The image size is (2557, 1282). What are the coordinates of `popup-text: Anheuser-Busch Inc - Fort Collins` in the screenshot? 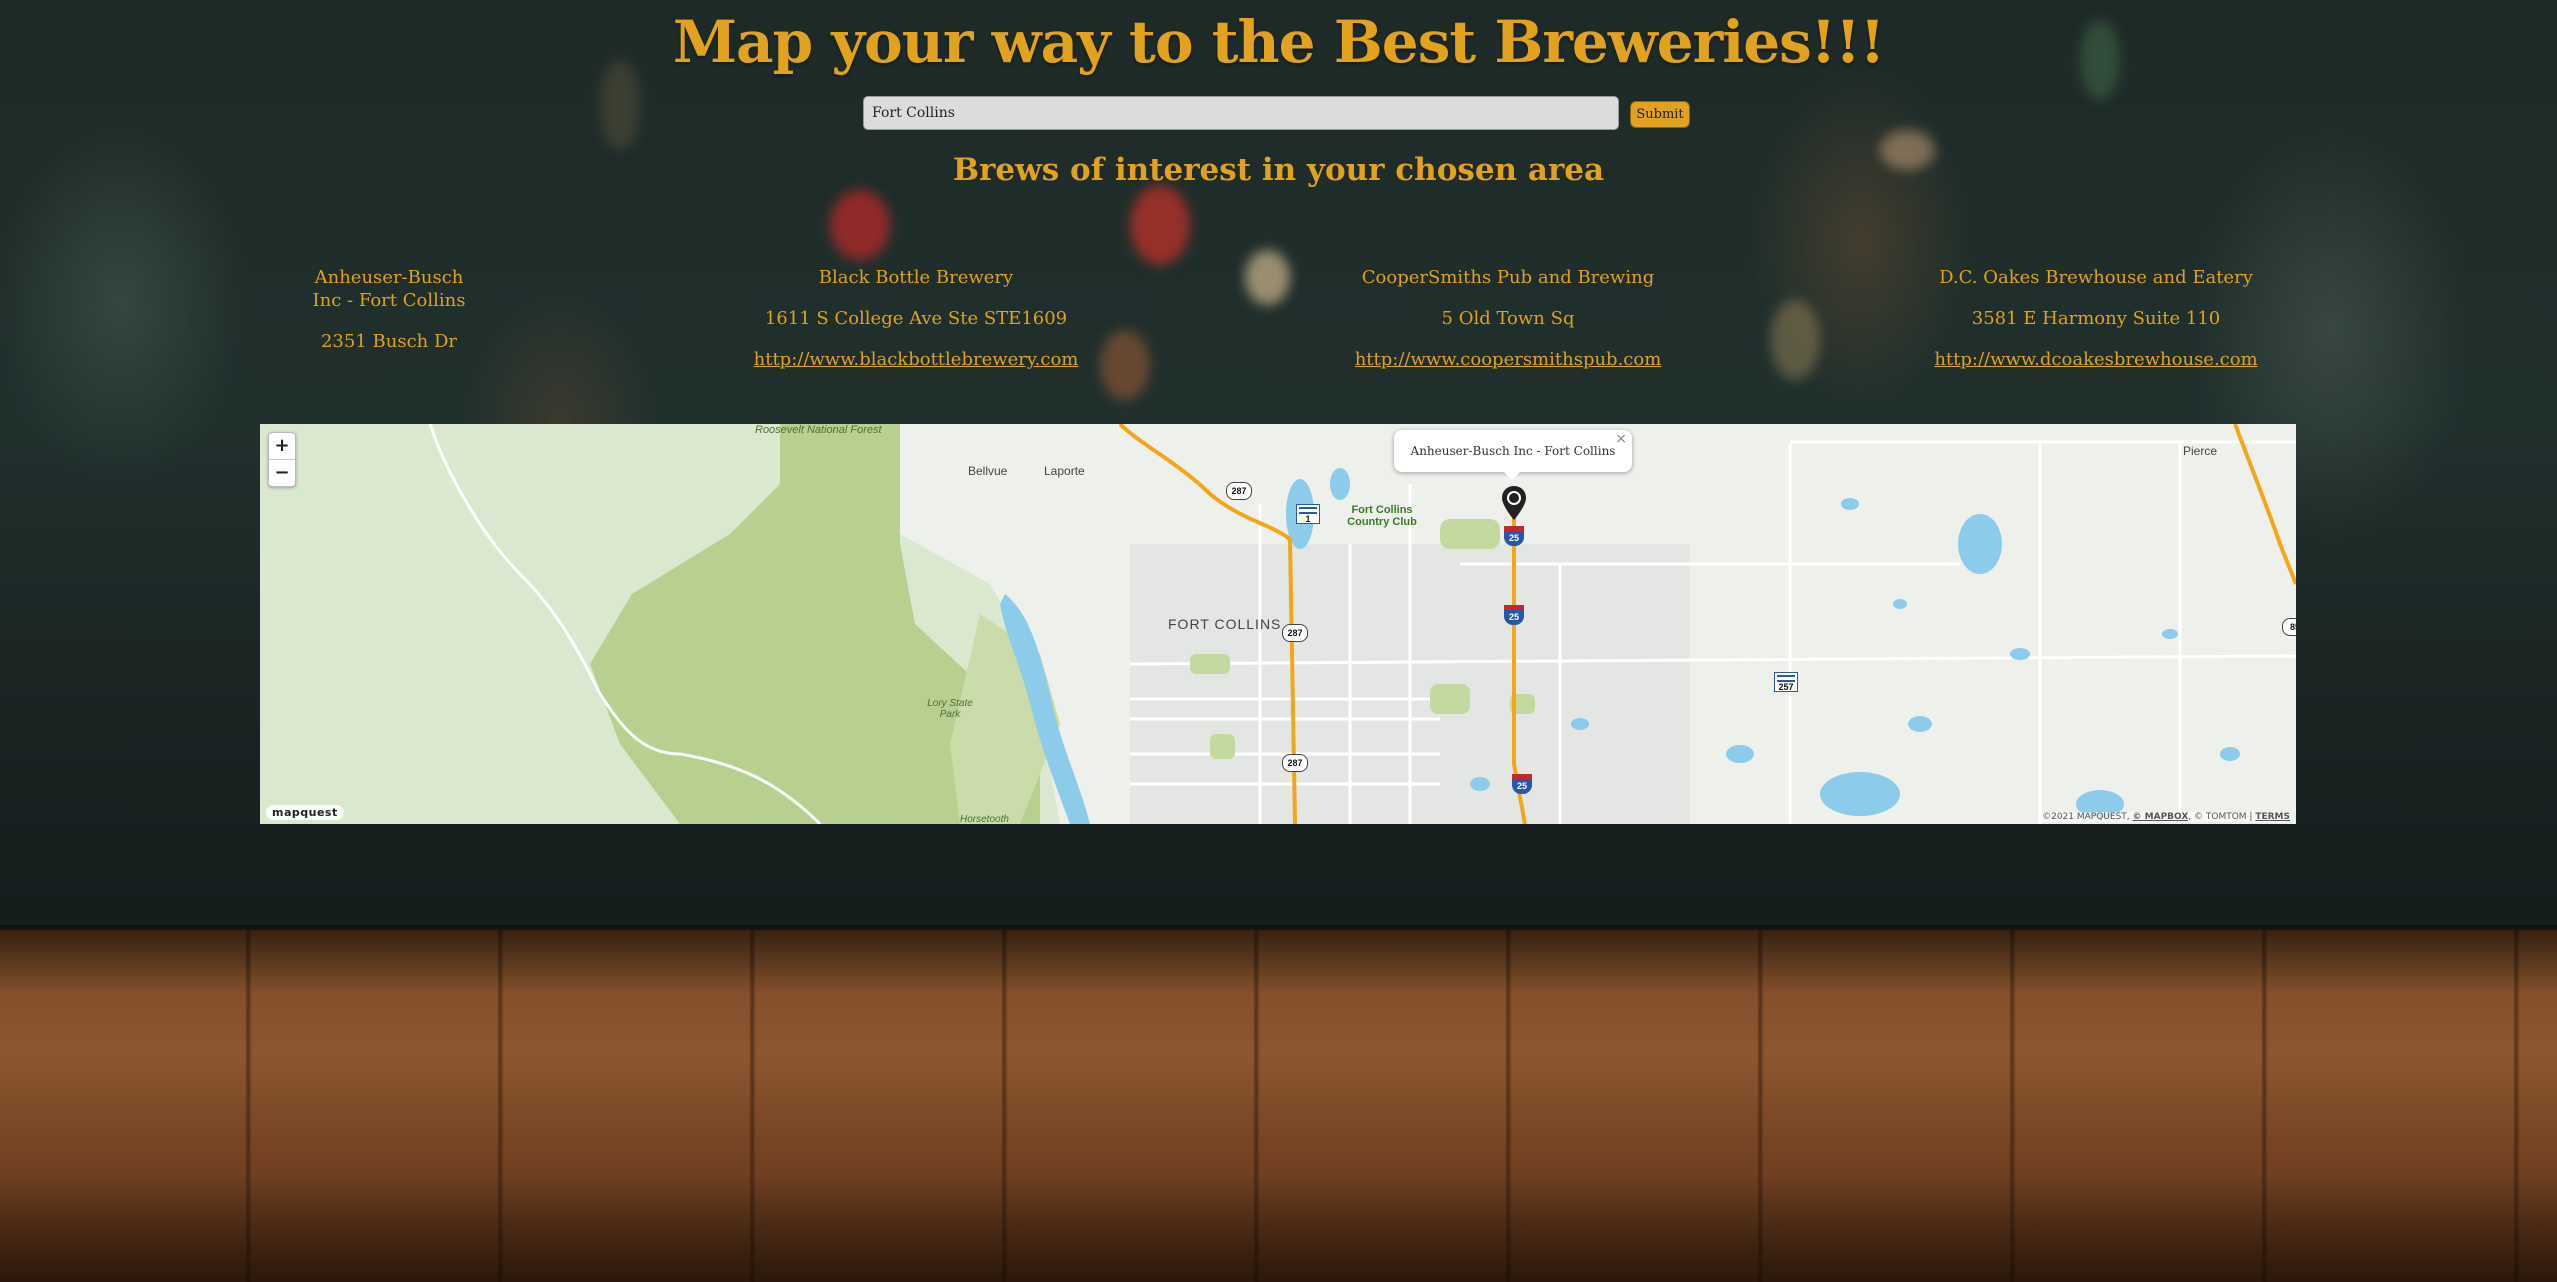 It's located at (1513, 451).